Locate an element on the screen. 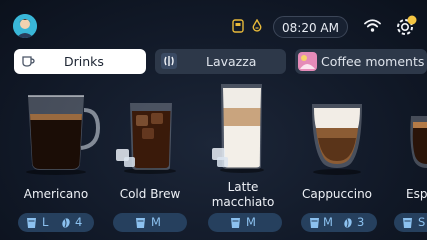  maintenance-icon is located at coordinates (238, 26).